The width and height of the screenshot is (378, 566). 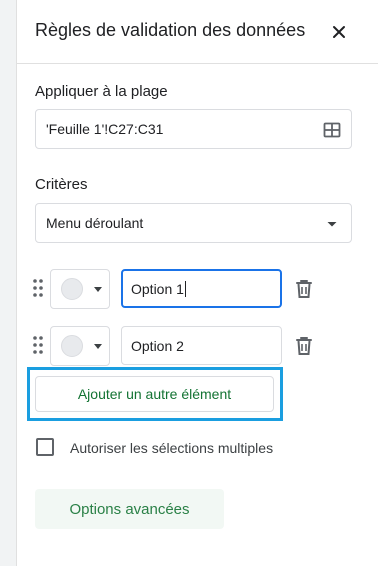 What do you see at coordinates (157, 346) in the screenshot?
I see `option-value: Option 2` at bounding box center [157, 346].